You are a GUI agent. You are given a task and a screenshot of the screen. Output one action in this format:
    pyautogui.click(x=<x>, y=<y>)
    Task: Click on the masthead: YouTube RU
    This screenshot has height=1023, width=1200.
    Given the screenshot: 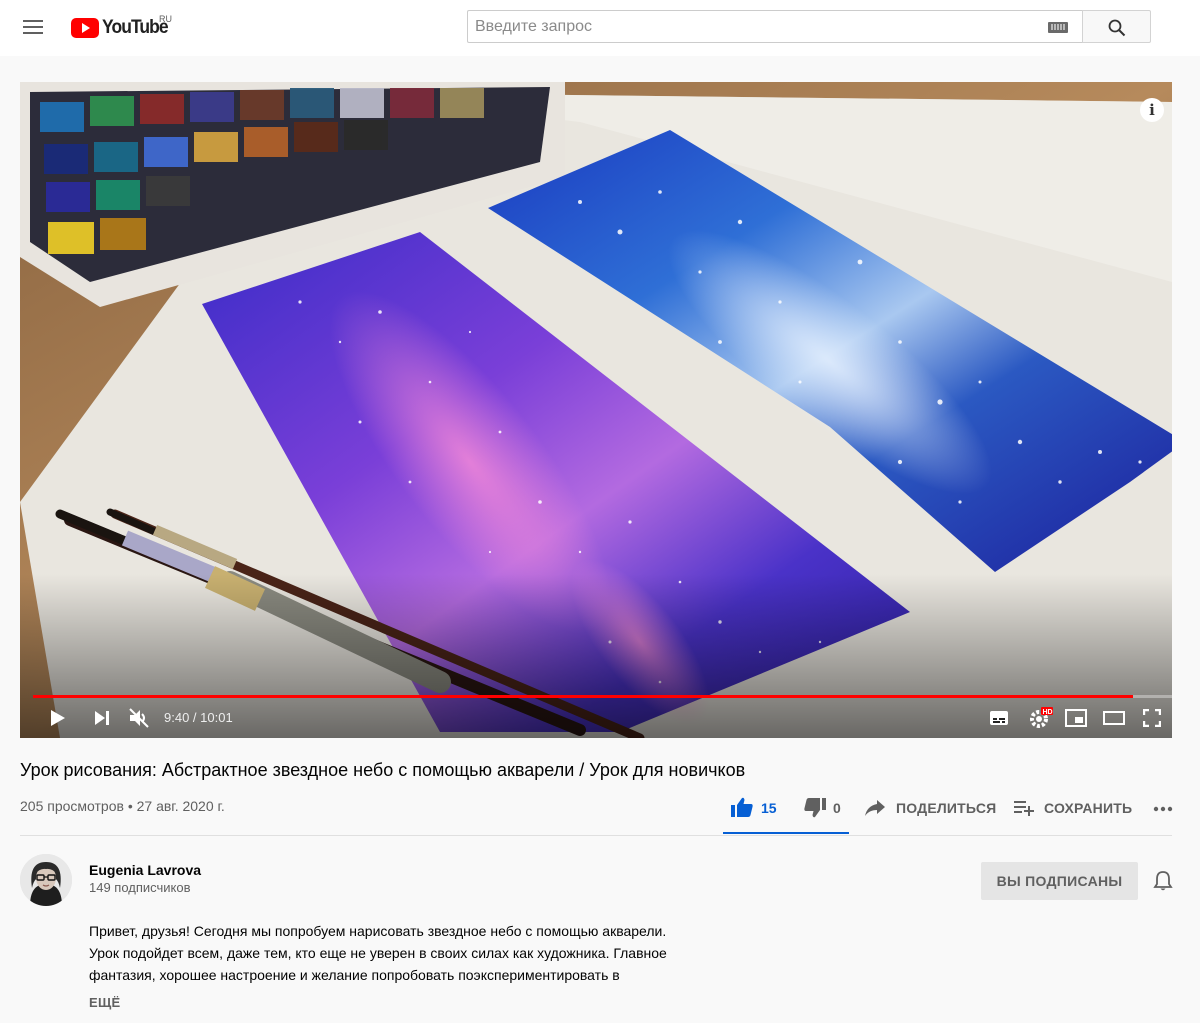 What is the action you would take?
    pyautogui.click(x=600, y=28)
    